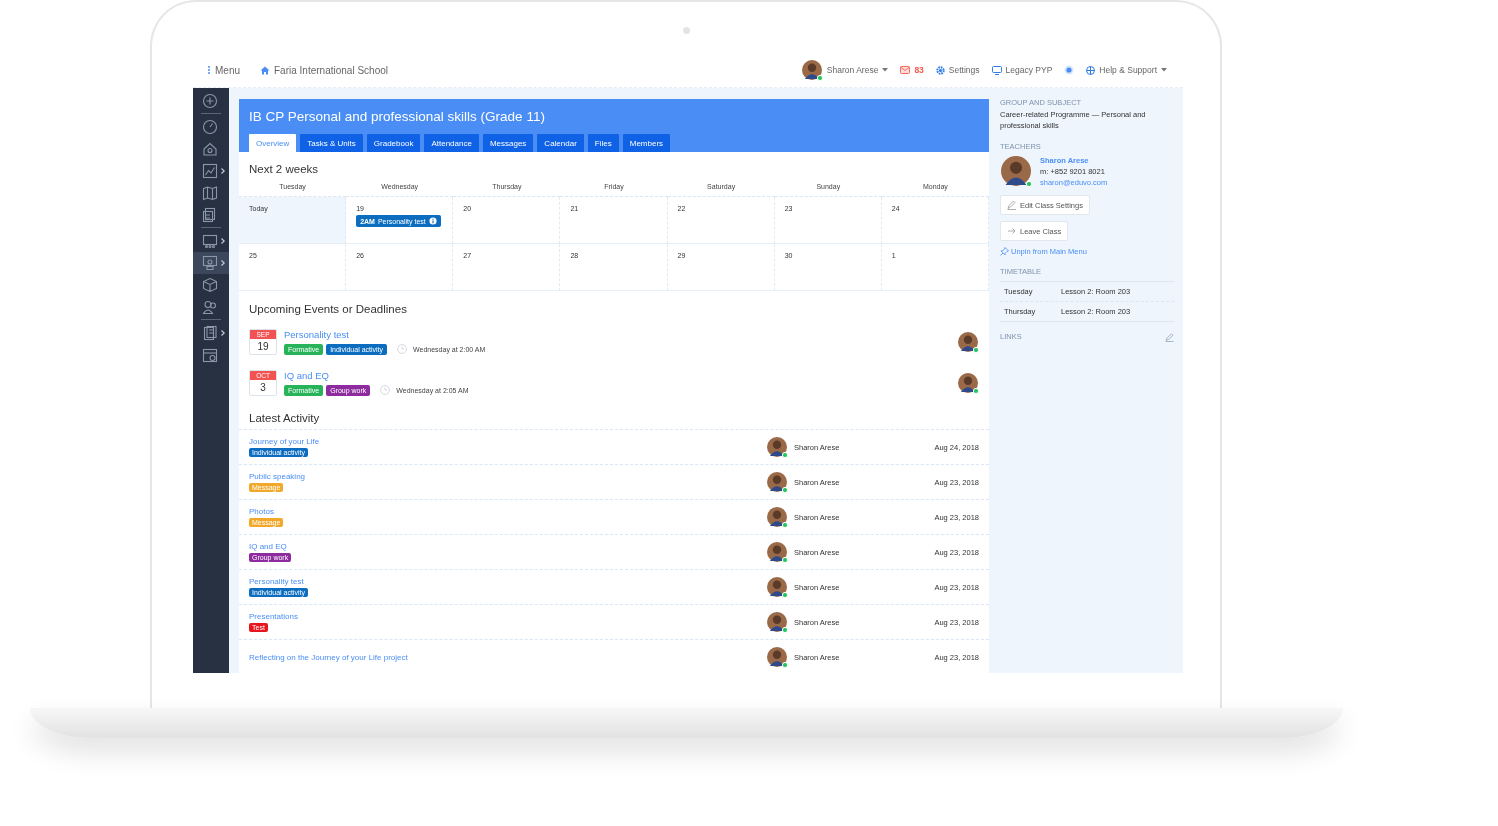 The image size is (1498, 826). Describe the element at coordinates (284, 169) in the screenshot. I see `section-title: Next 2 weeks` at that location.